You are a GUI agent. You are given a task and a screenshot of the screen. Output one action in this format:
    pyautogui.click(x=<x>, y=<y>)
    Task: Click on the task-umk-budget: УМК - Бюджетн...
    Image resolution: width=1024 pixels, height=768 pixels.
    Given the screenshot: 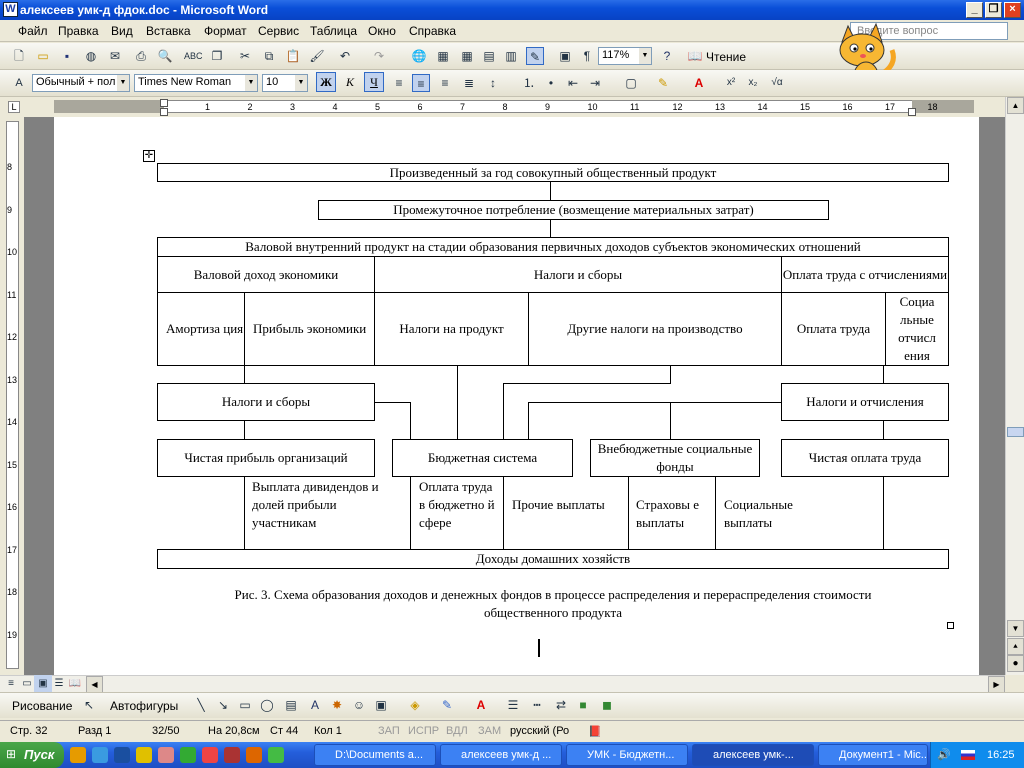 What is the action you would take?
    pyautogui.click(x=627, y=755)
    